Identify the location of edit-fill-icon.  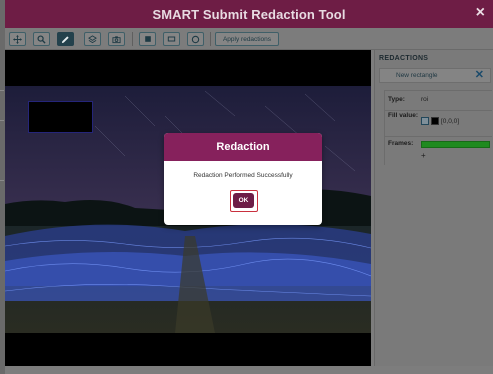
(425, 121).